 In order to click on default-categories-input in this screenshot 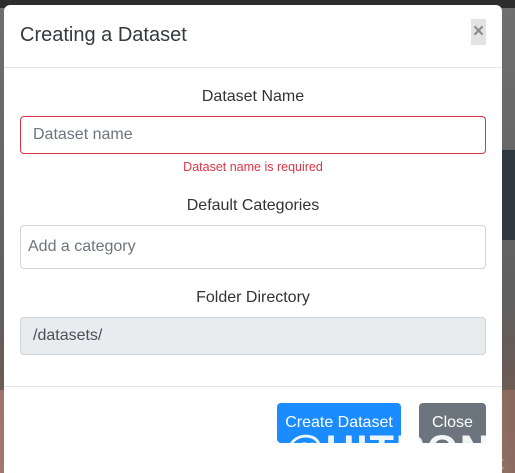, I will do `click(253, 247)`.